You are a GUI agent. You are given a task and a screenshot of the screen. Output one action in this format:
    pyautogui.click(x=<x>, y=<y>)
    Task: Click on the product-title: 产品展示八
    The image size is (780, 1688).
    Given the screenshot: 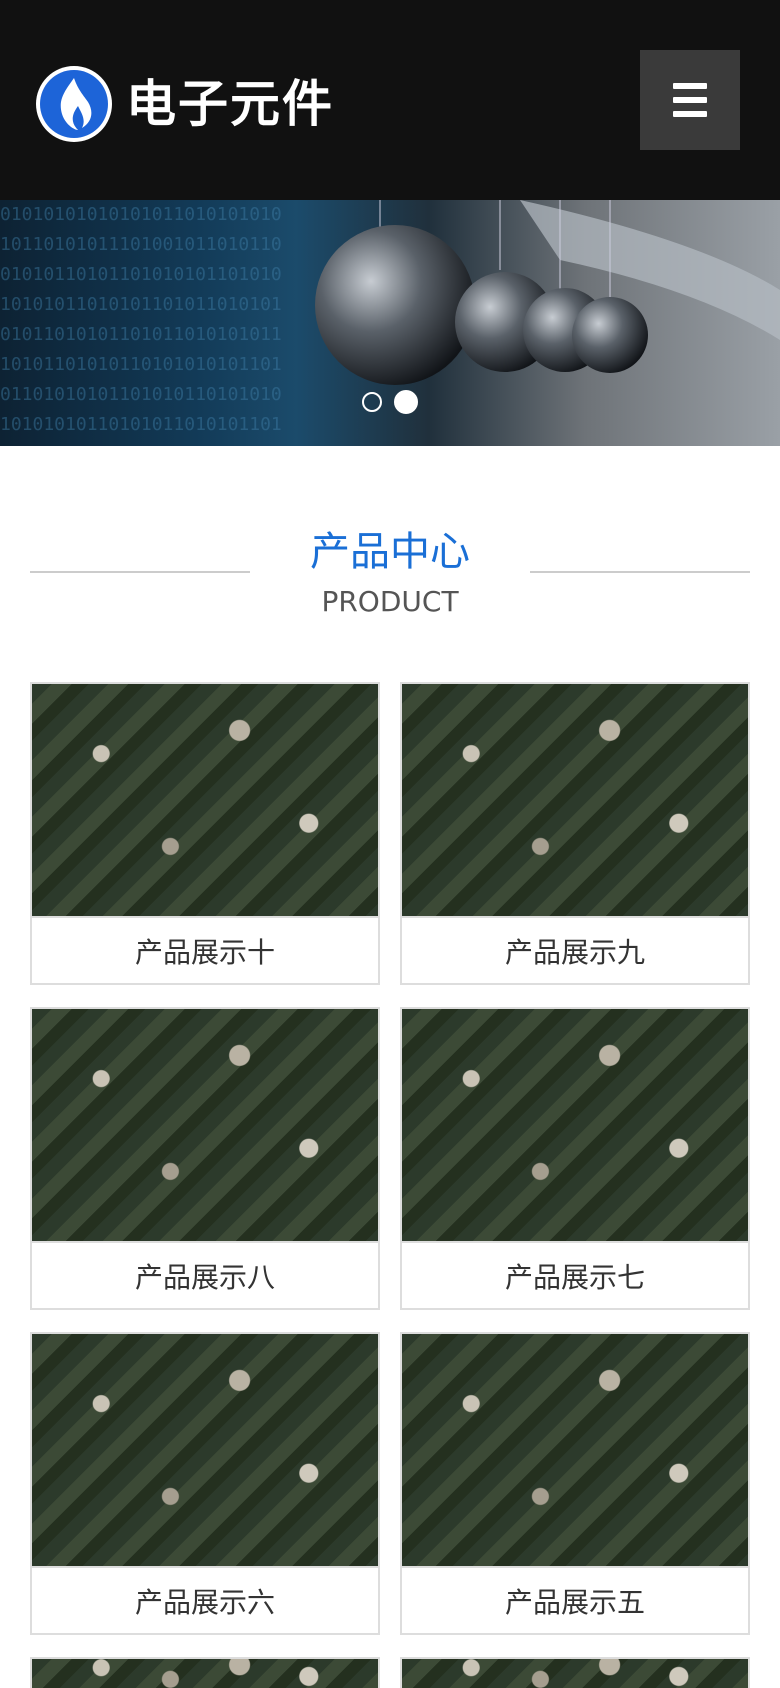 What is the action you would take?
    pyautogui.click(x=205, y=1274)
    